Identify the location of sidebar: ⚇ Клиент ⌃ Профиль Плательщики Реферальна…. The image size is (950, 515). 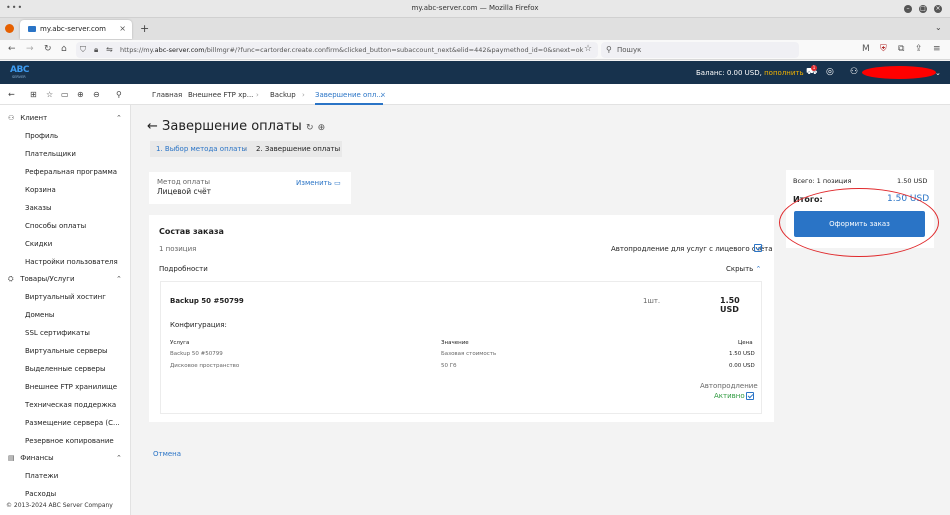
(65, 310).